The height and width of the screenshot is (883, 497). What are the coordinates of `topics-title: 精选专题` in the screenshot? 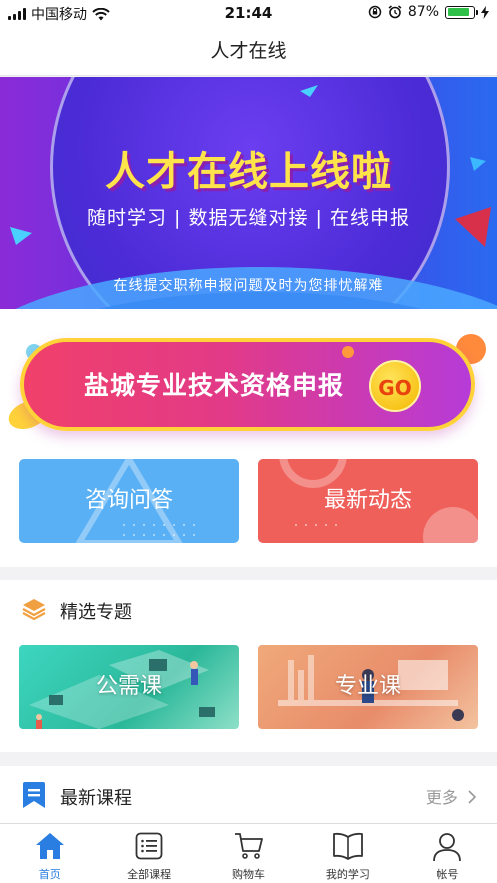 It's located at (96, 612).